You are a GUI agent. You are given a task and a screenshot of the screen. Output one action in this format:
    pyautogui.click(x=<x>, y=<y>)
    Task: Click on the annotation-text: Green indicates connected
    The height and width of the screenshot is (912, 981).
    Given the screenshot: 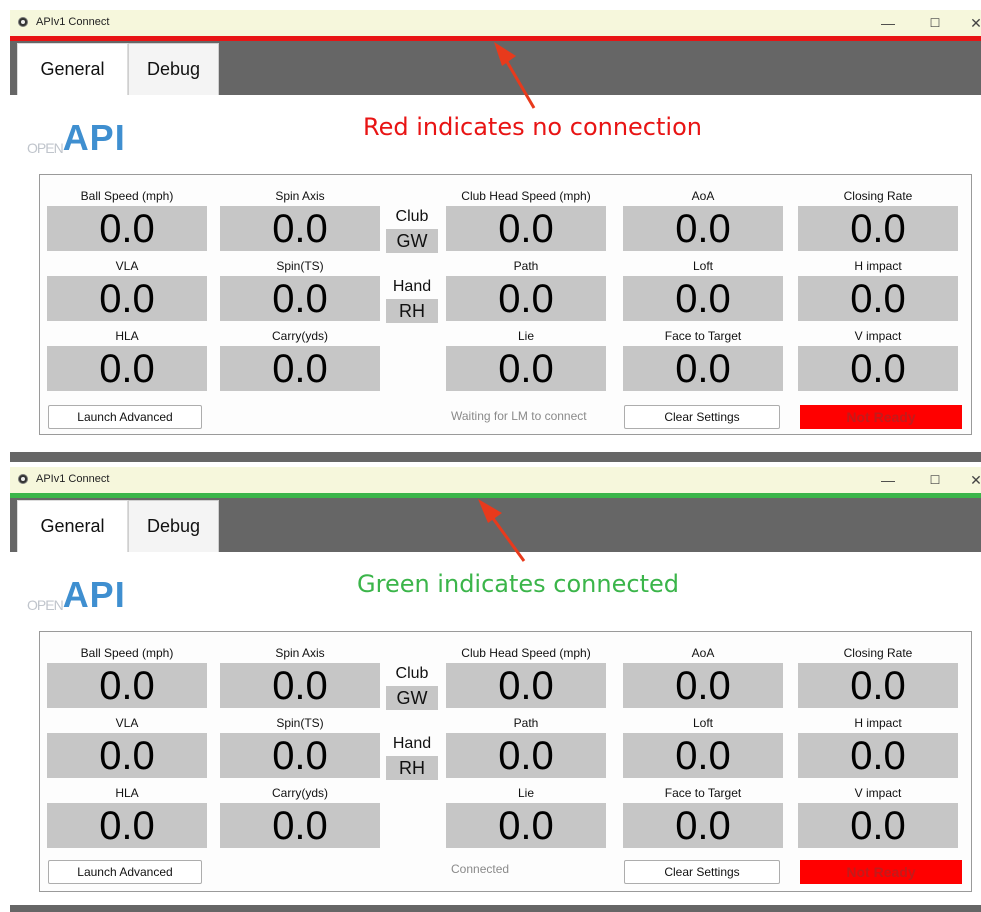 What is the action you would take?
    pyautogui.click(x=518, y=584)
    